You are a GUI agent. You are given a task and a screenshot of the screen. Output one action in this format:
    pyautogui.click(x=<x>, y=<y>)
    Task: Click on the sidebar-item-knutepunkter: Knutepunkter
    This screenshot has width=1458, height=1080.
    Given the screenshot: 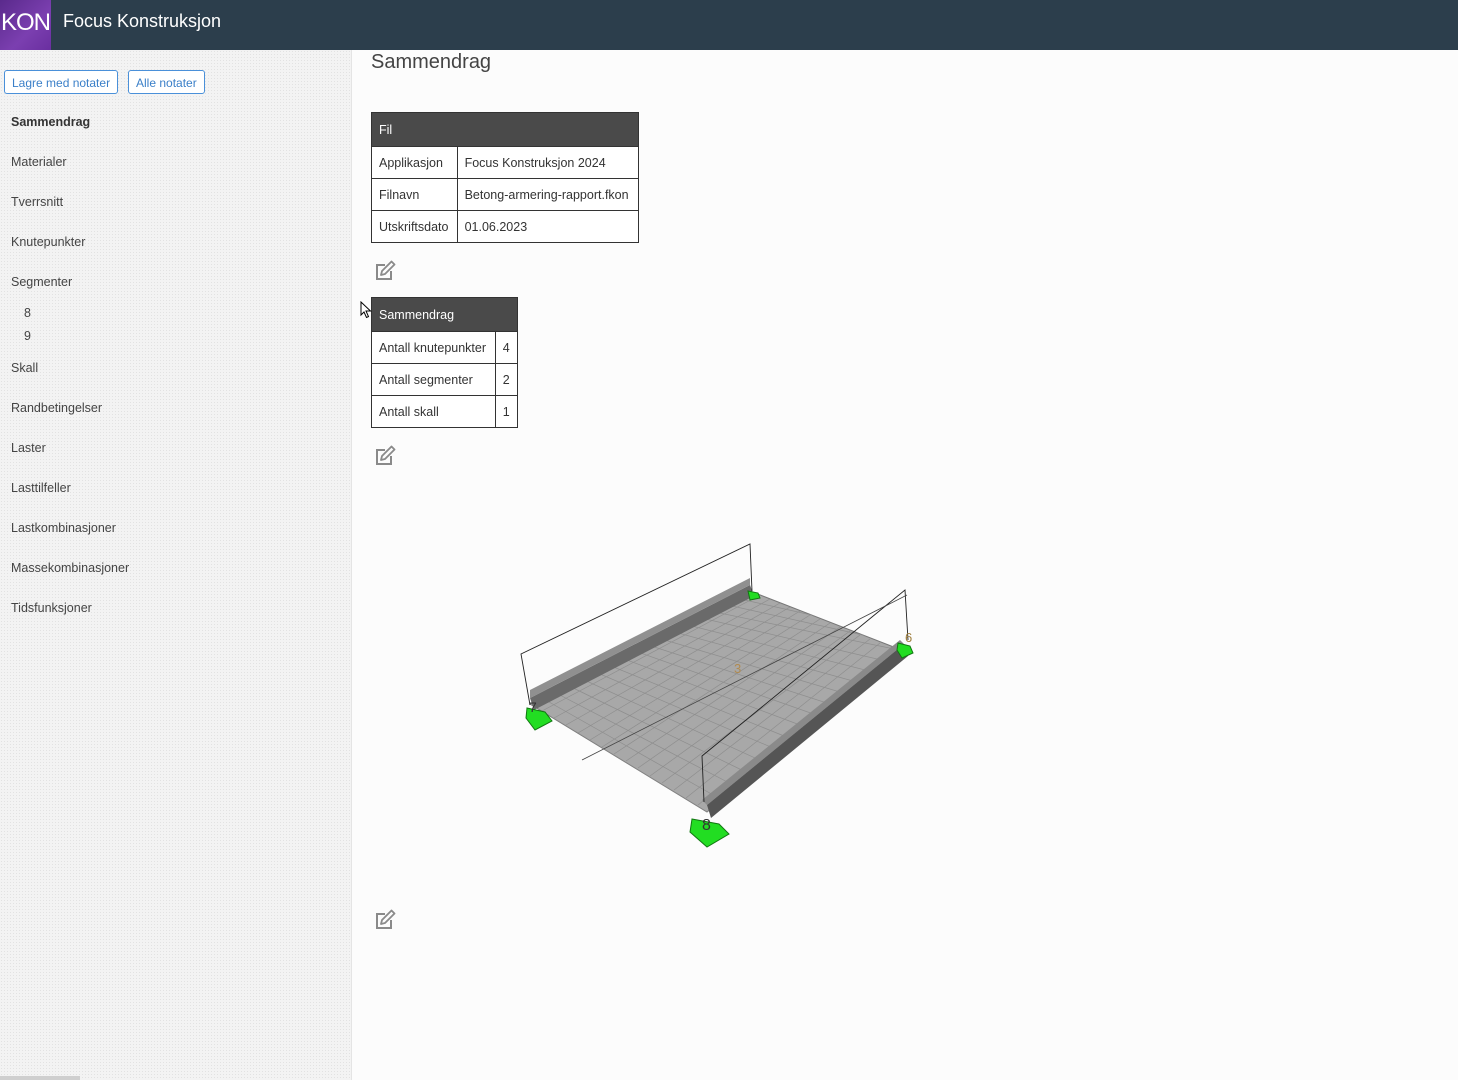 What is the action you would take?
    pyautogui.click(x=48, y=242)
    